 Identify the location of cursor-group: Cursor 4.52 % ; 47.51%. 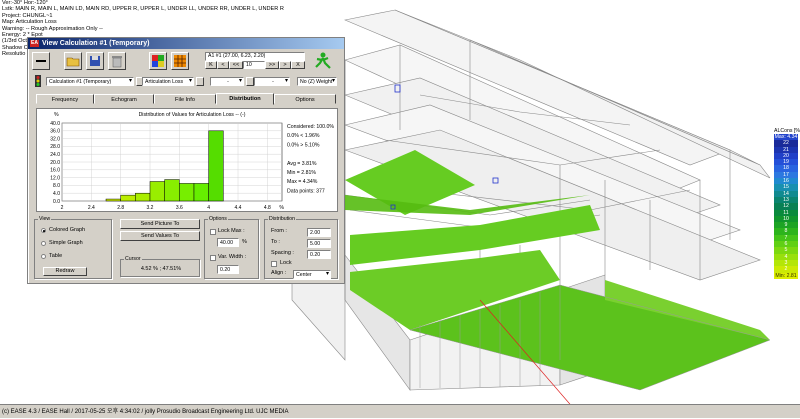
(160, 266).